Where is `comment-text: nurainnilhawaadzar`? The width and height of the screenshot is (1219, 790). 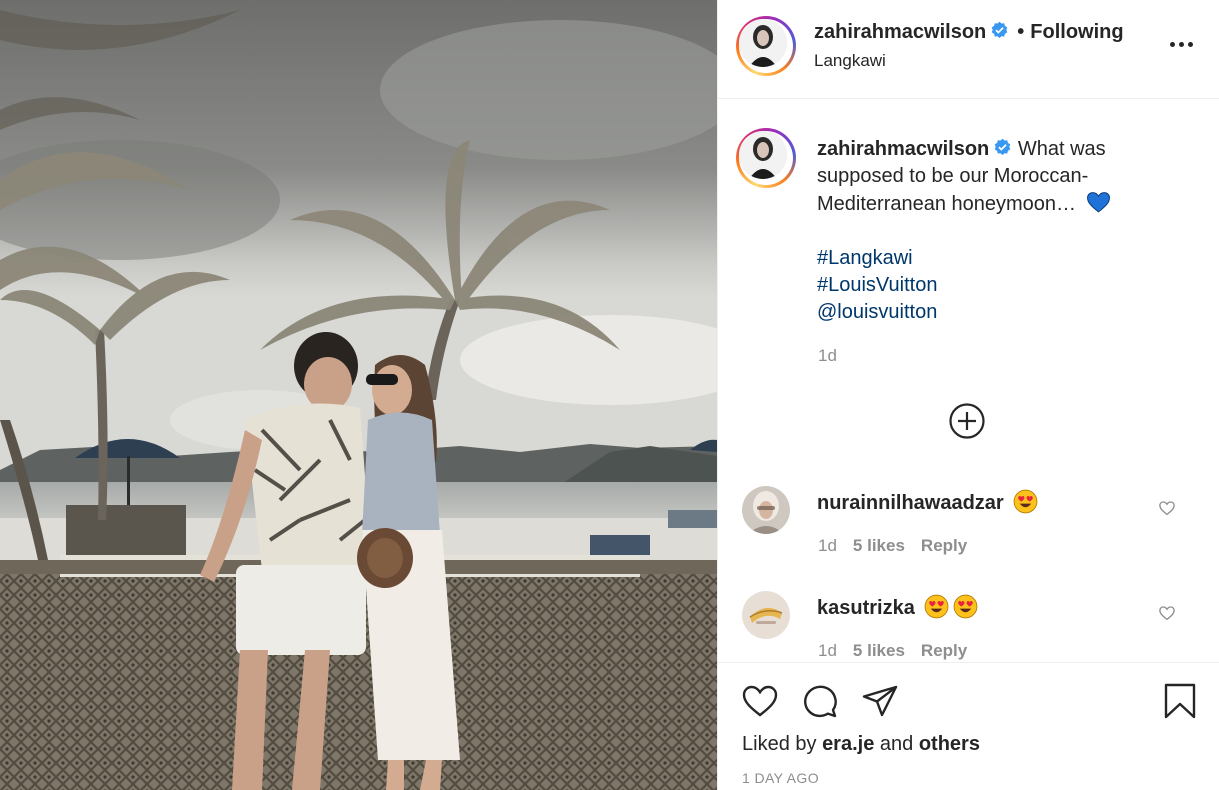
comment-text: nurainnilhawaadzar is located at coordinates (927, 502).